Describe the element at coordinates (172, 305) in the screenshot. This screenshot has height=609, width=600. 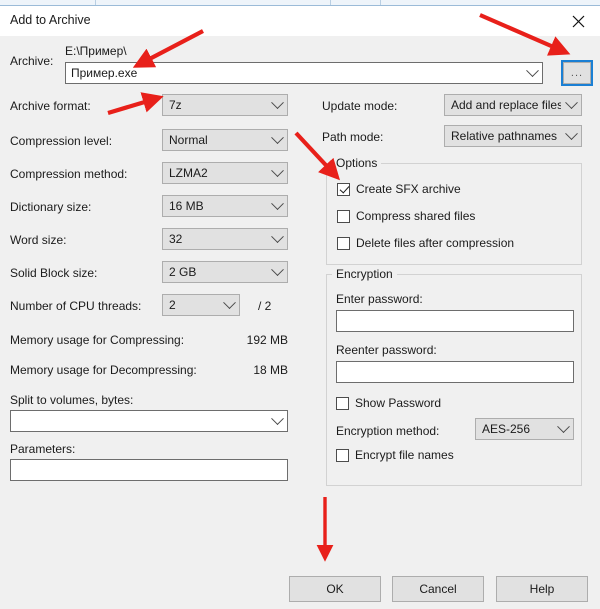
I see `cpu-threads-value: 2` at that location.